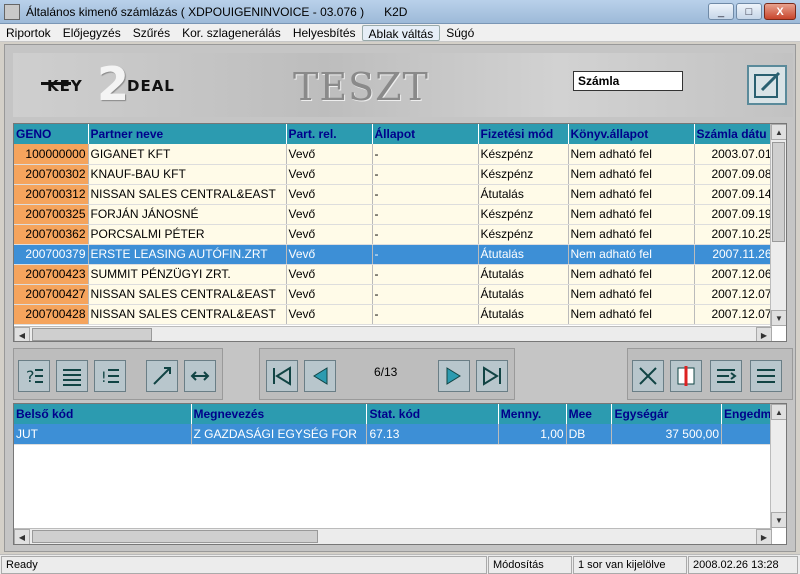 The image size is (800, 574). I want to click on row-move-button, so click(766, 376).